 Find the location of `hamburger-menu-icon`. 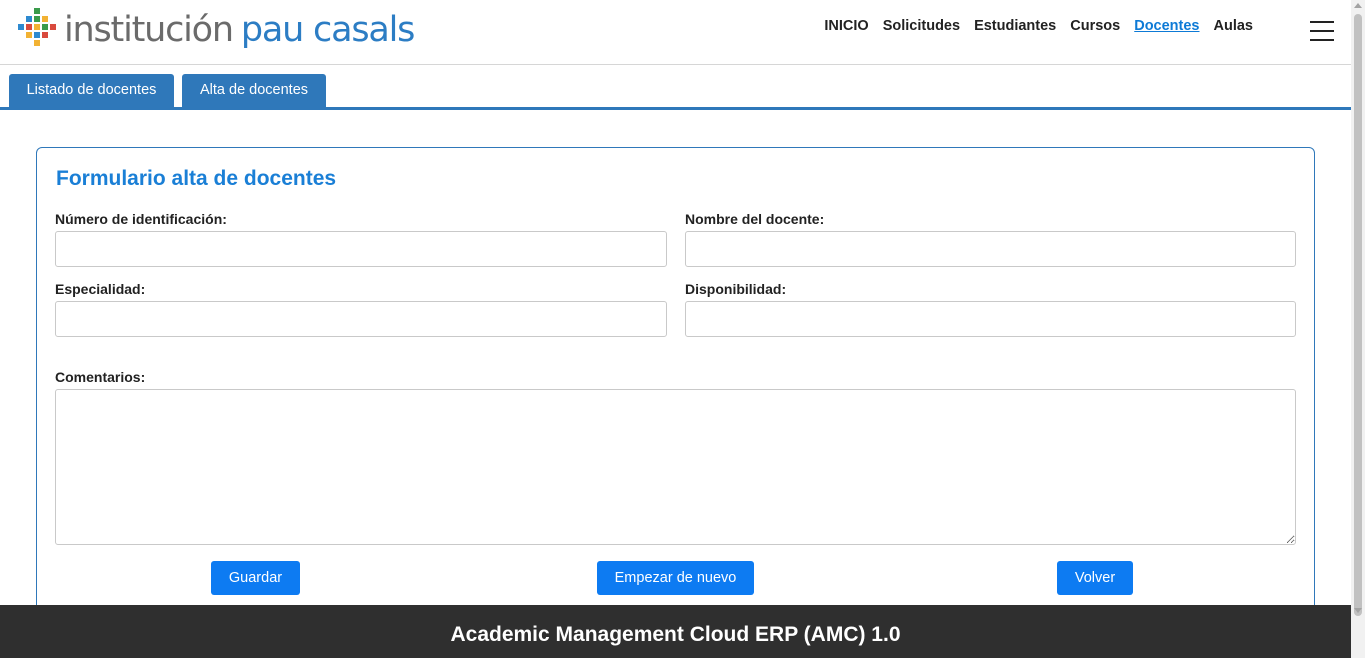

hamburger-menu-icon is located at coordinates (1322, 31).